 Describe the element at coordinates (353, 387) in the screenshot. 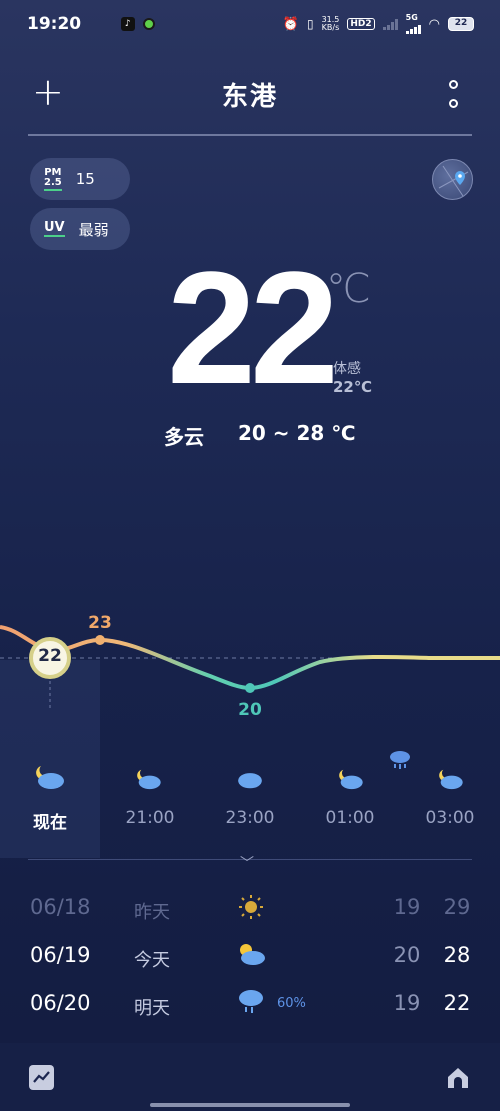

I see `feels-like-value: 22℃` at that location.